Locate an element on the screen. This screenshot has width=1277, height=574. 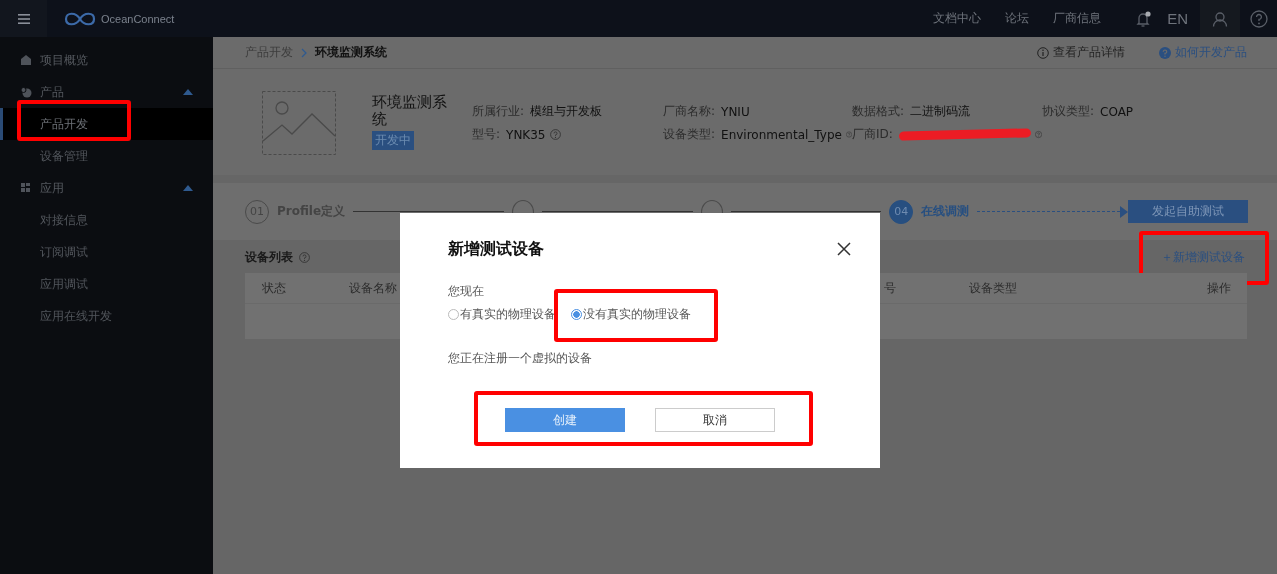
note-text: 您正在注册一个虚拟的设备 is located at coordinates (520, 358).